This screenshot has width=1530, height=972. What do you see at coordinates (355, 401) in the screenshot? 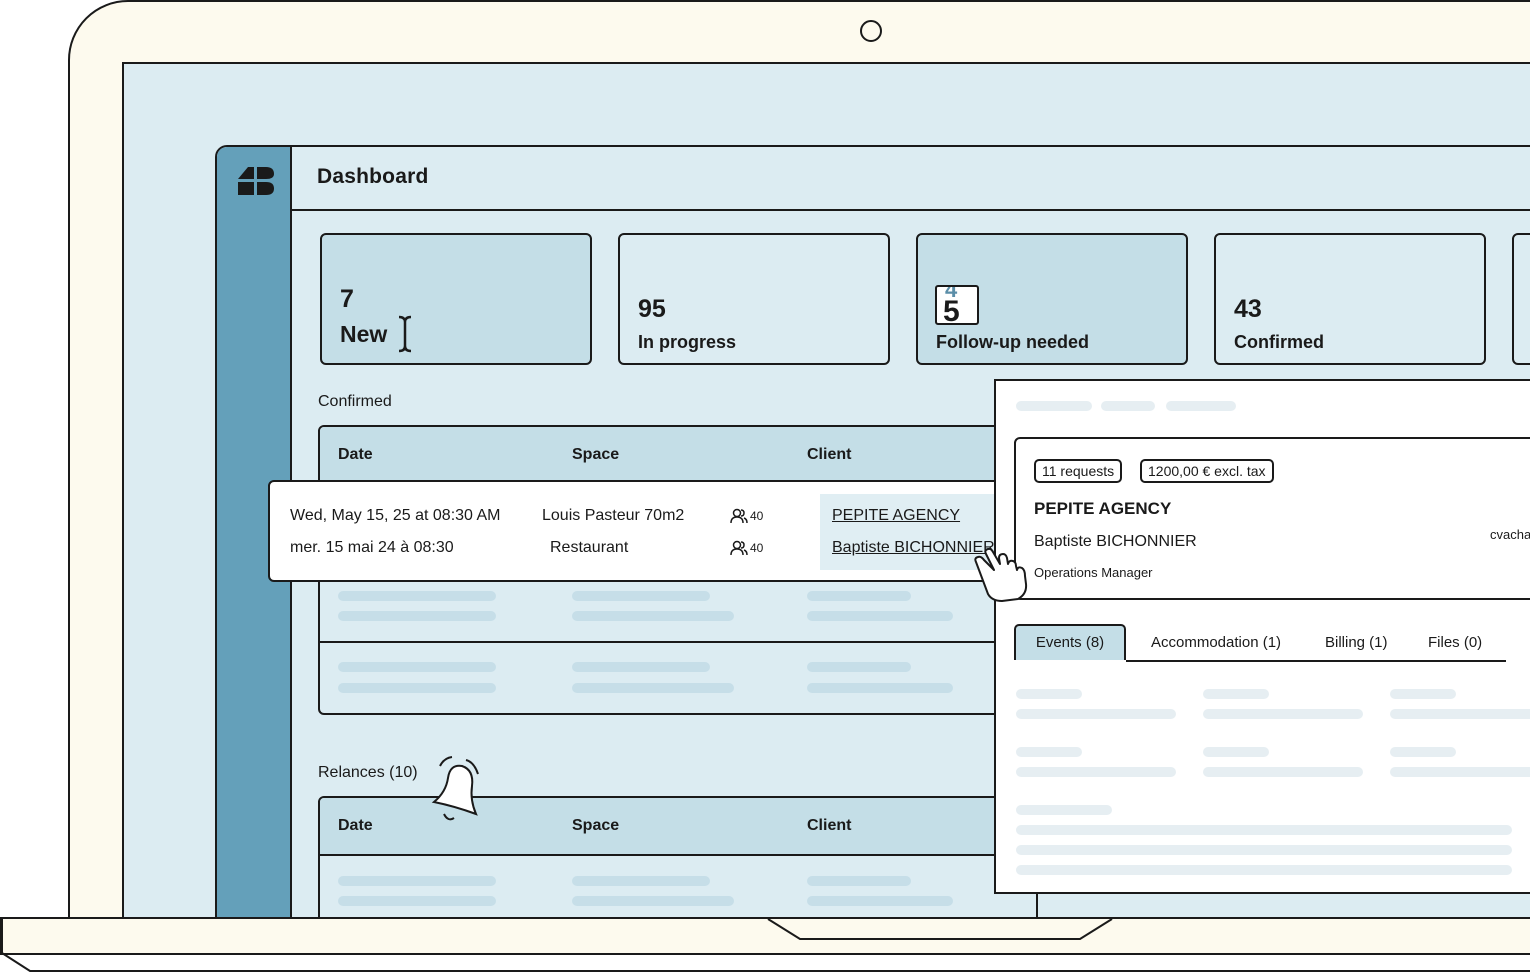
I see `section-title-confirmed: Confirmed` at bounding box center [355, 401].